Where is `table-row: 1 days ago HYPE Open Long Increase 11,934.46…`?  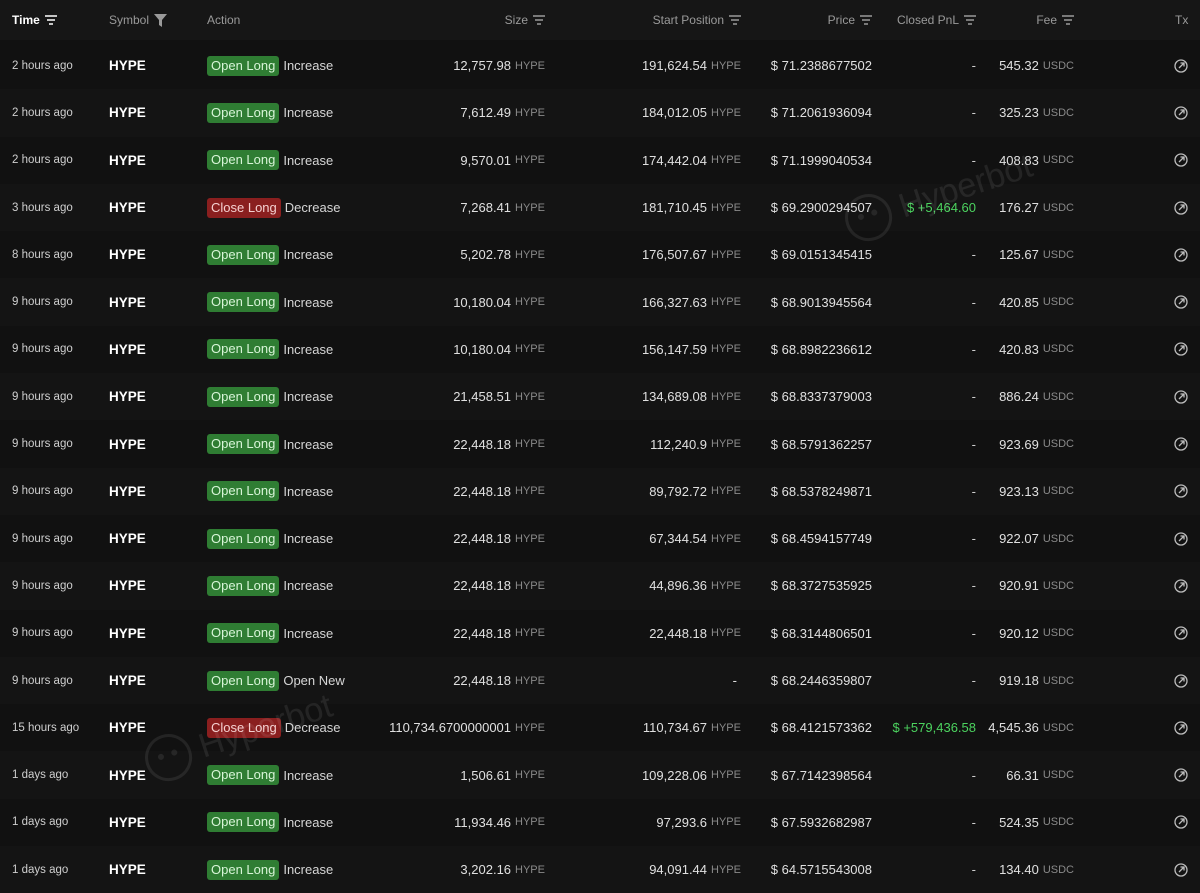
table-row: 1 days ago HYPE Open Long Increase 11,934.46… is located at coordinates (600, 822).